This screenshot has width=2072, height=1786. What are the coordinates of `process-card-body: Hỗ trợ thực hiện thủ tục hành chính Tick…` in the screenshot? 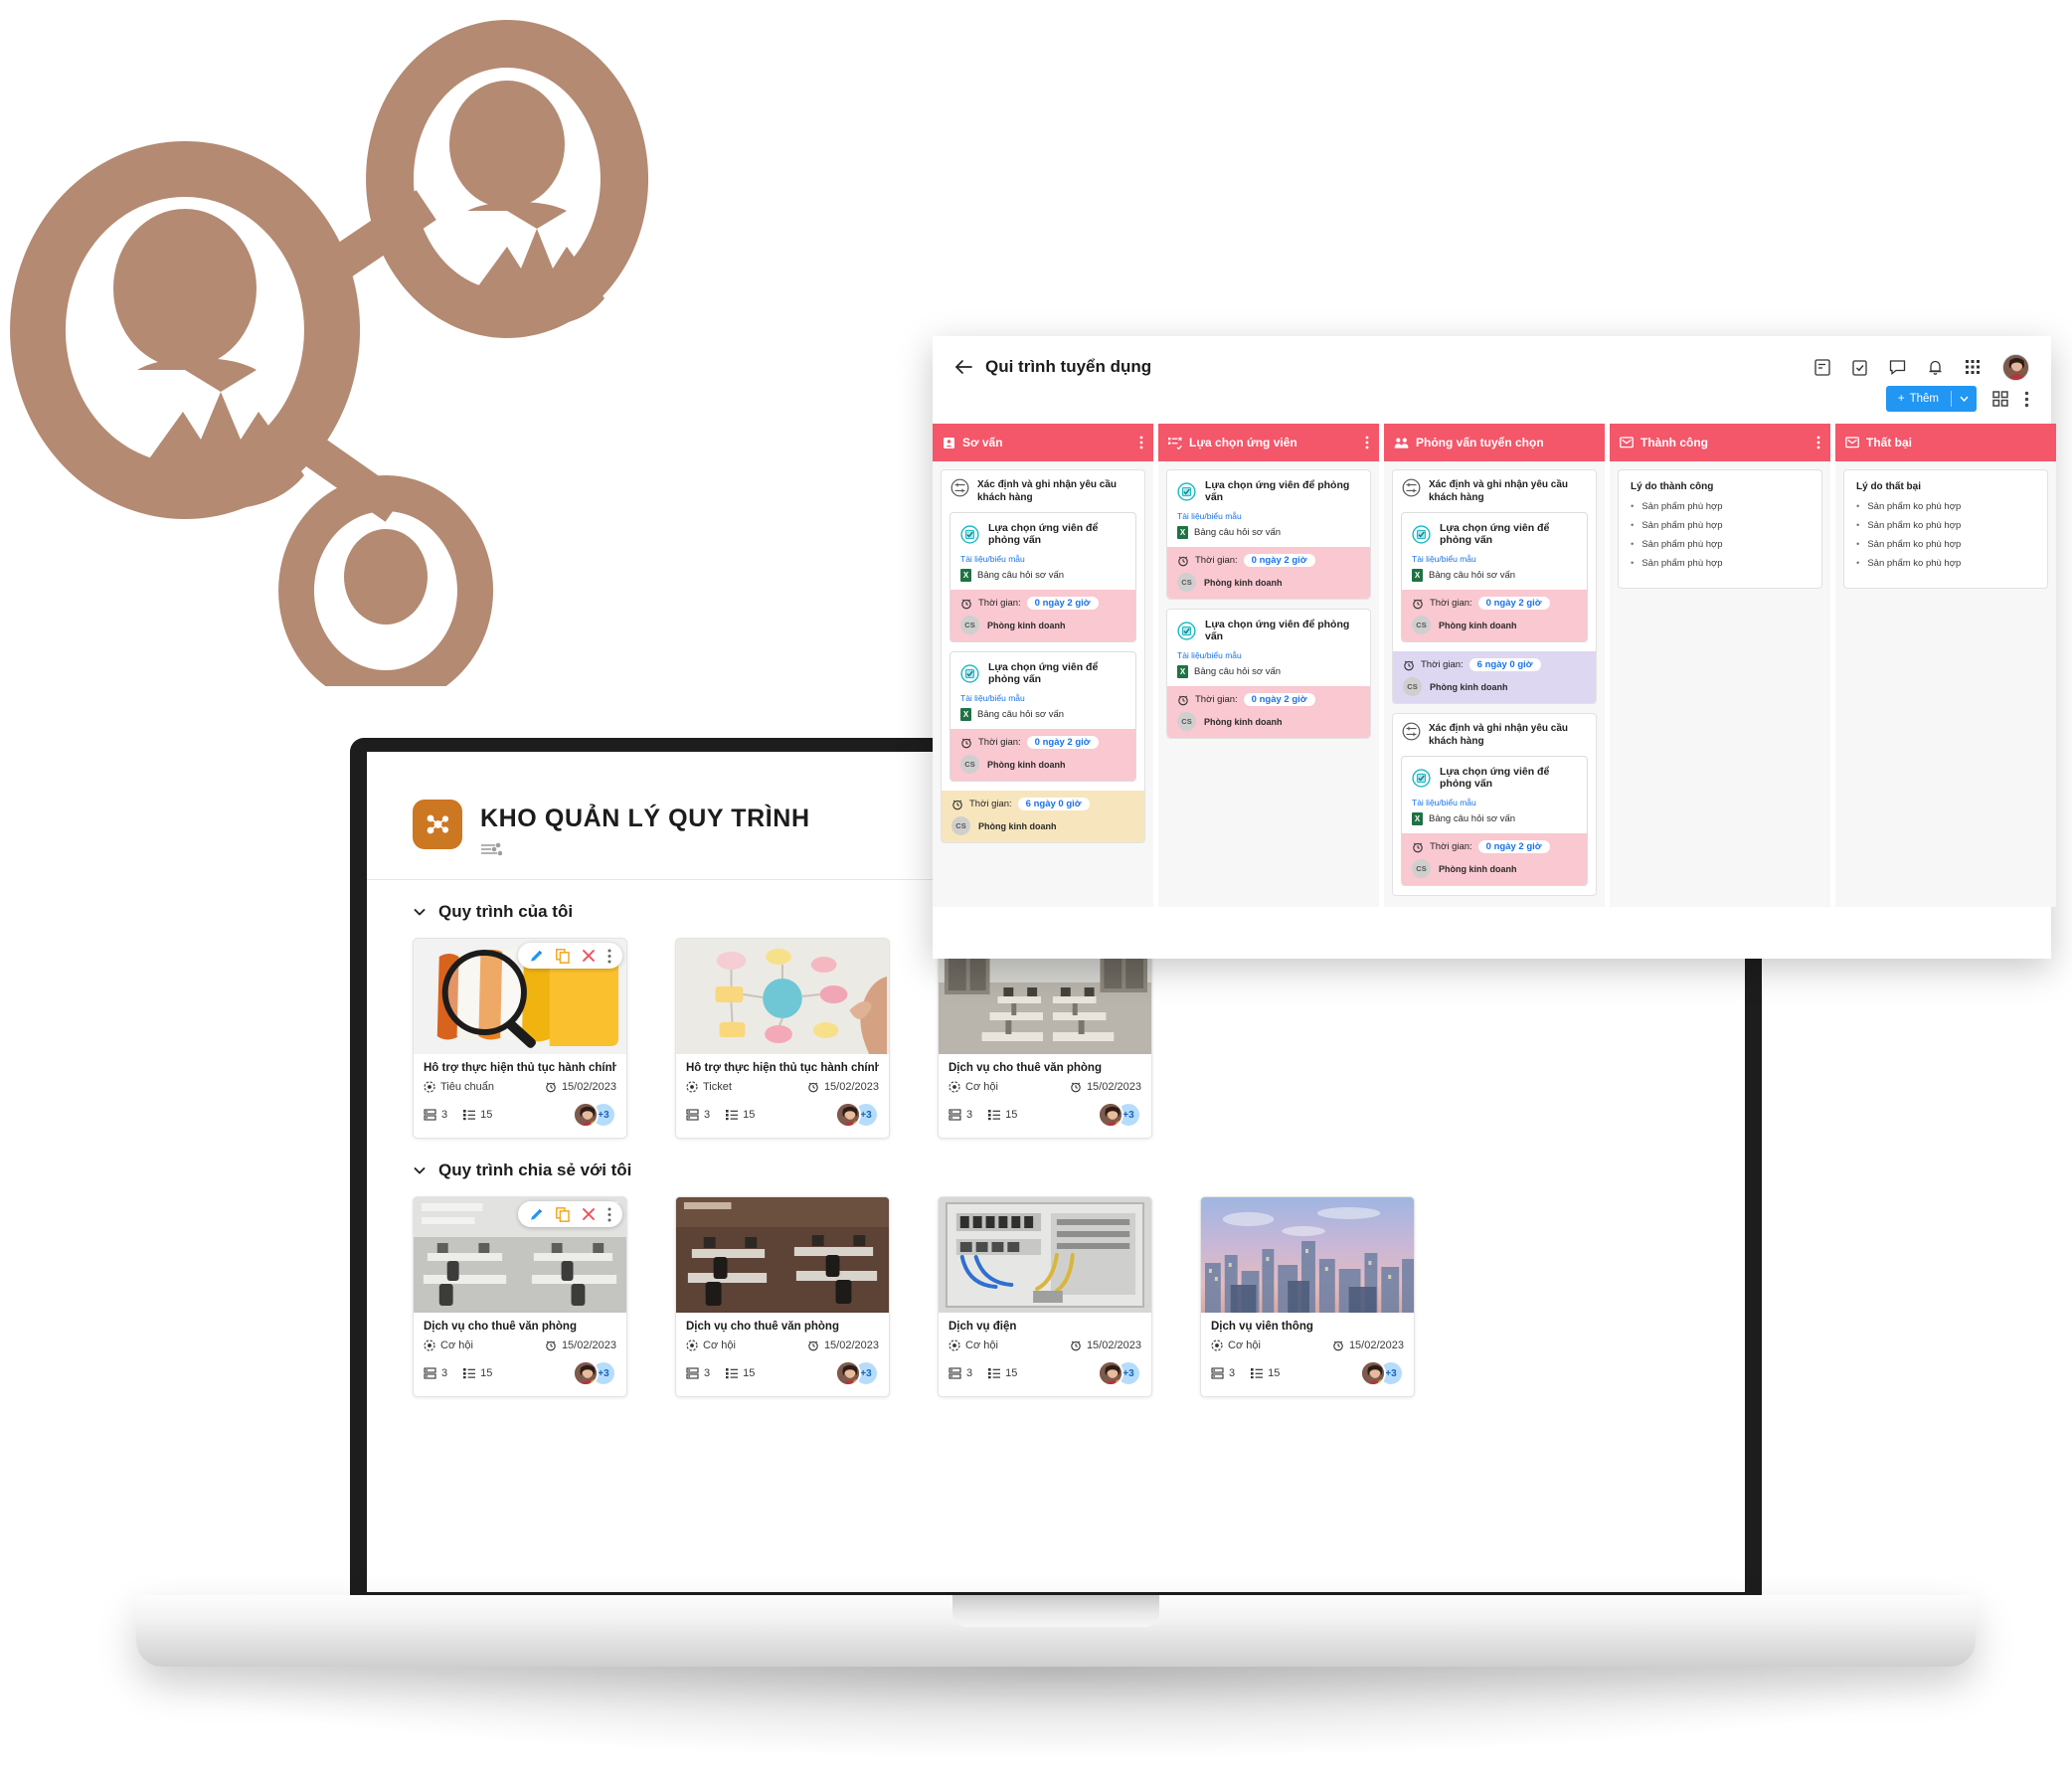 It's located at (783, 1096).